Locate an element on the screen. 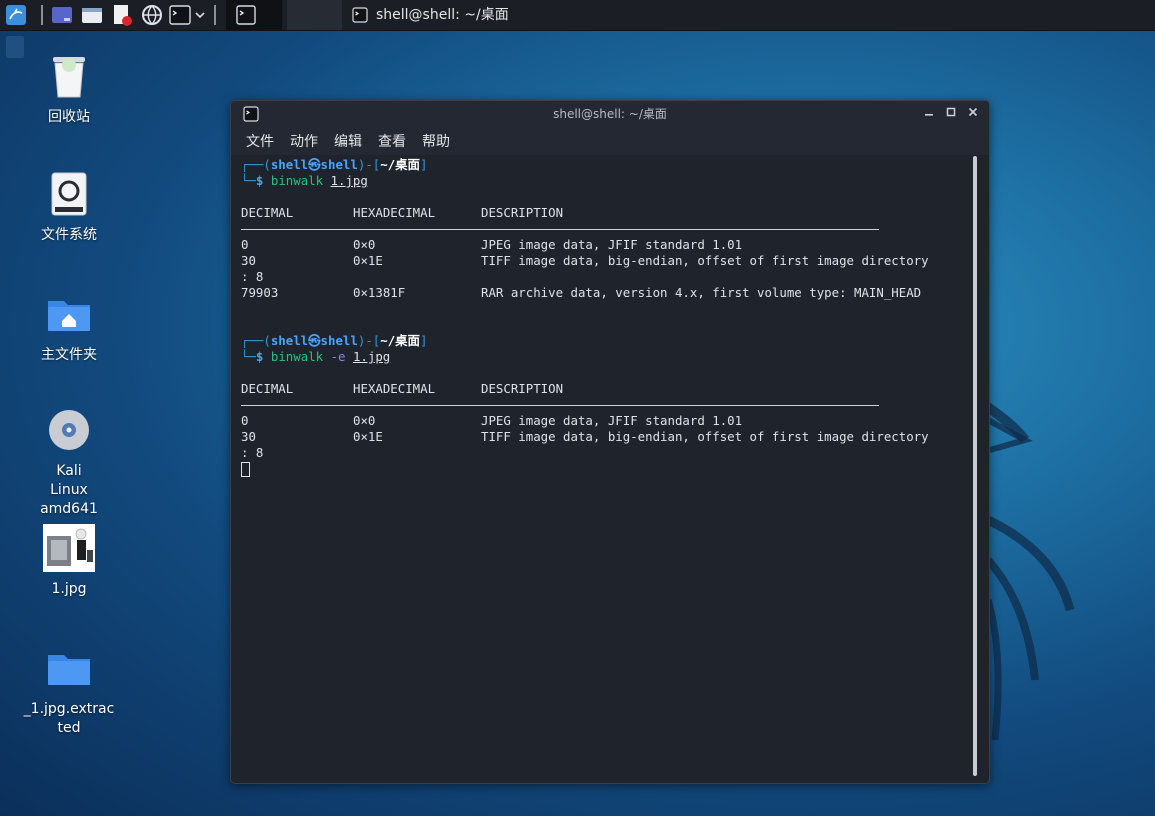 The width and height of the screenshot is (1155, 816). folder-icon is located at coordinates (69, 668).